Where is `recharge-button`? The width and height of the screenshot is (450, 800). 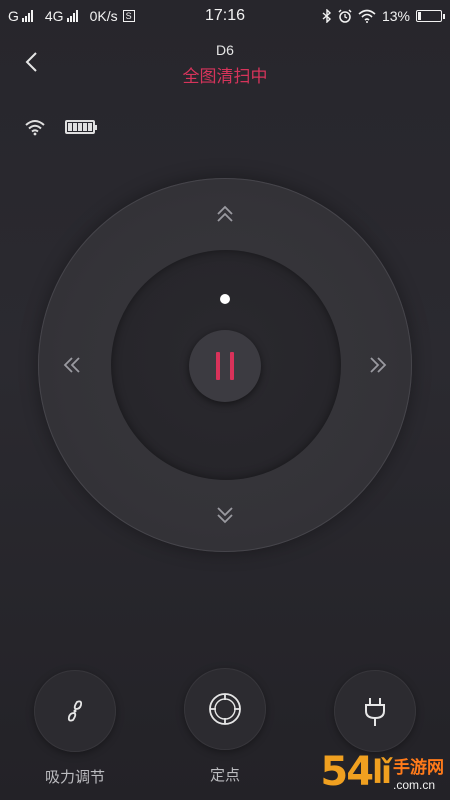
recharge-button is located at coordinates (375, 711).